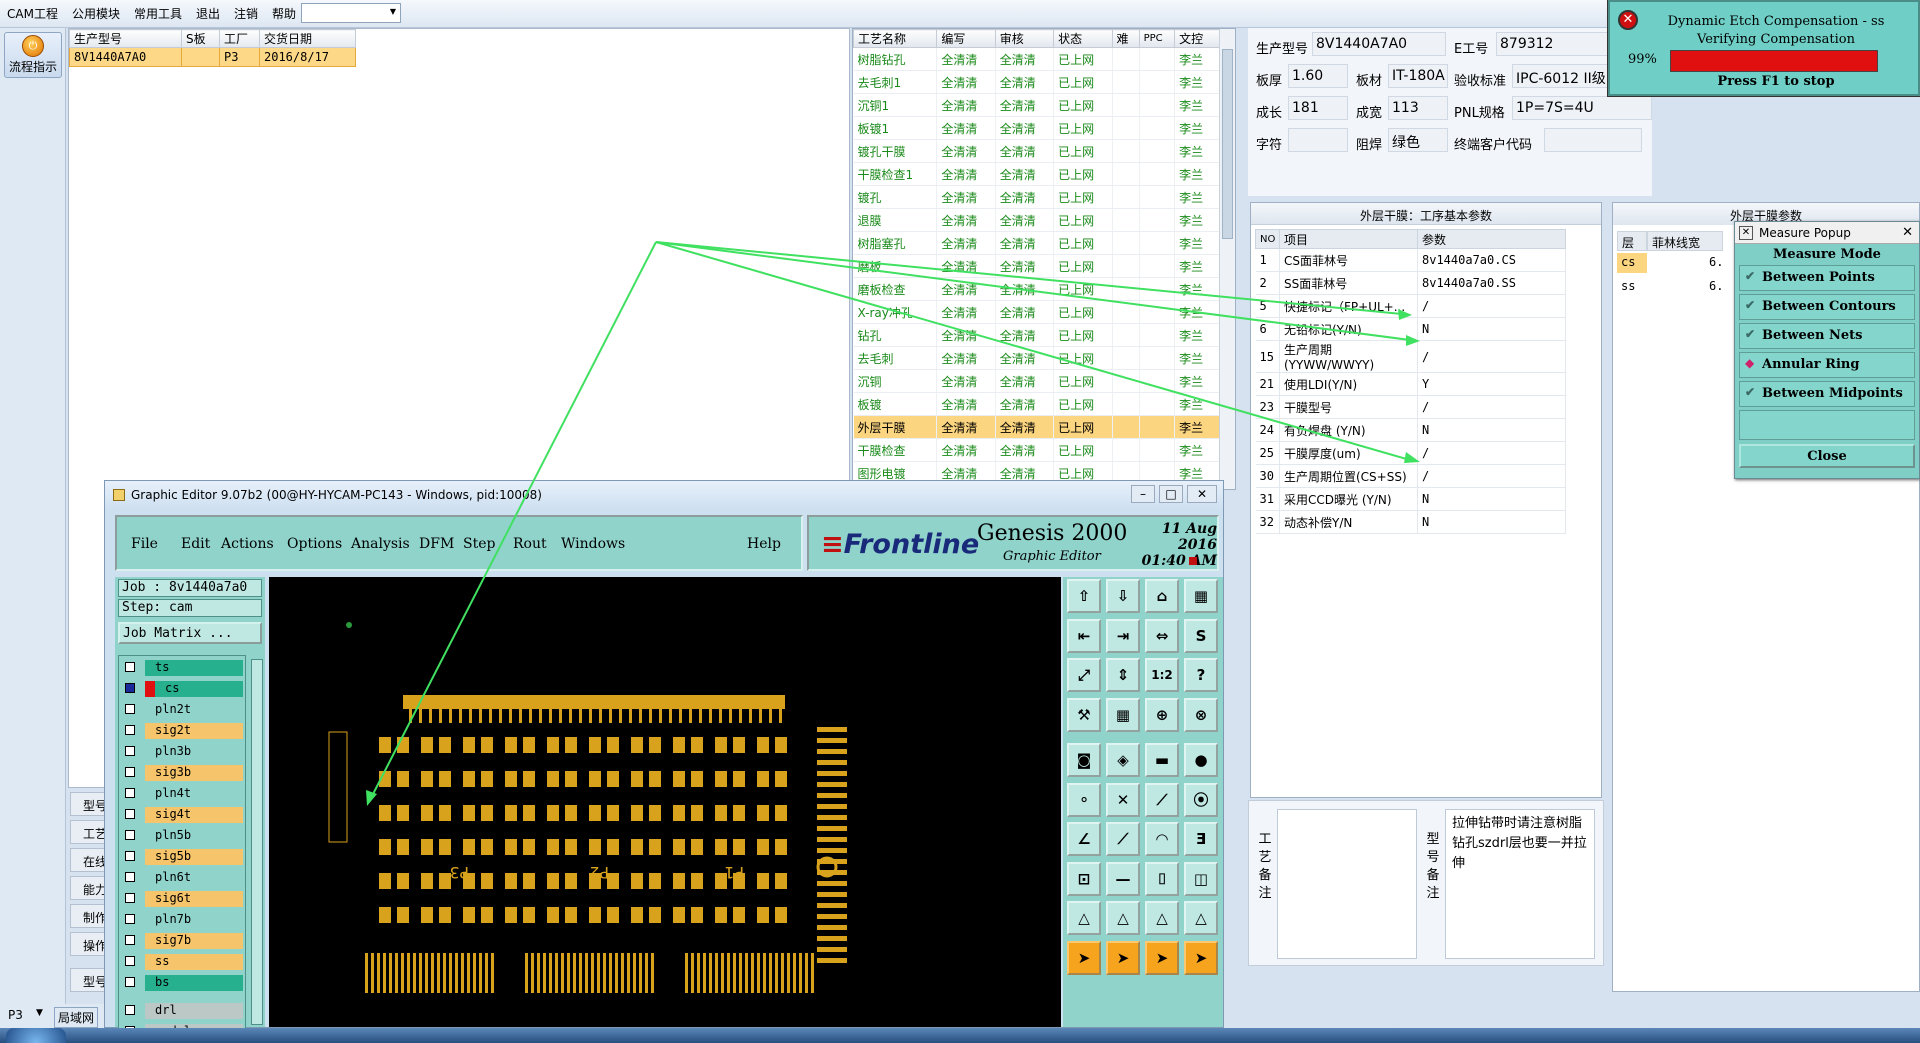 The height and width of the screenshot is (1043, 1920). I want to click on shape2-icon: ◈, so click(1123, 760).